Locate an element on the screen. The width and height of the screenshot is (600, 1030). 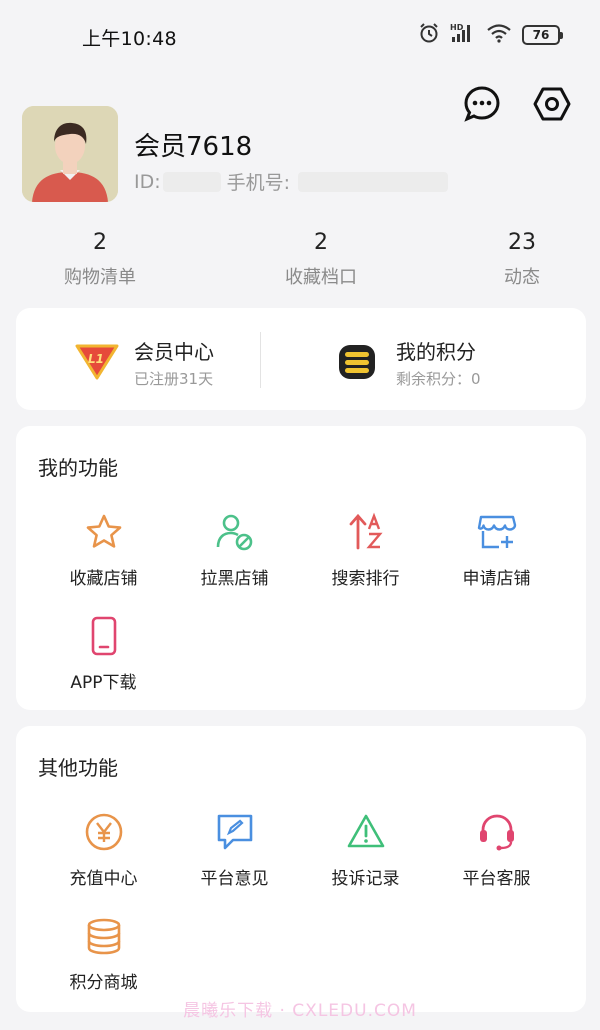
user-avatar-icon is located at coordinates (70, 154).